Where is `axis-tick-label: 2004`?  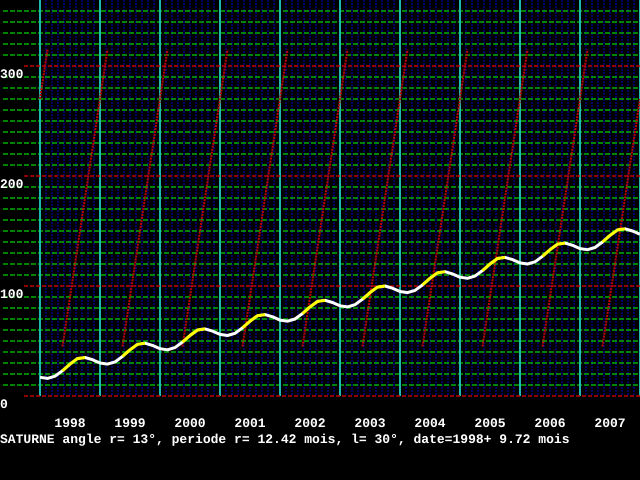
axis-tick-label: 2004 is located at coordinates (430, 423).